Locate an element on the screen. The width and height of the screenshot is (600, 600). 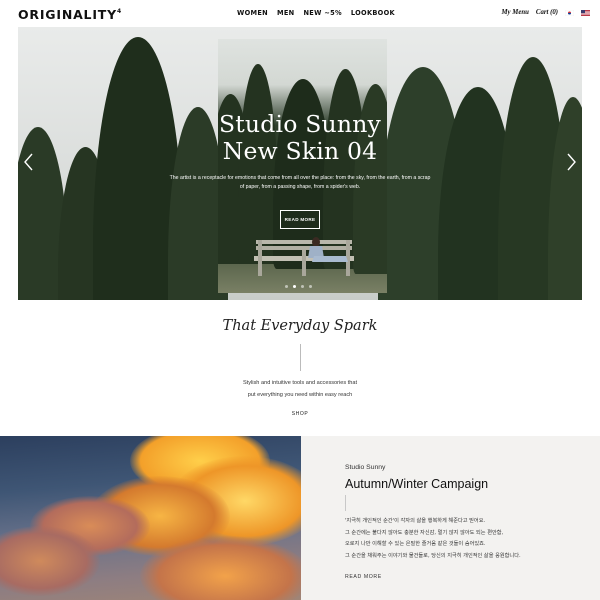
hero-title: Studio Sunny New Skin 04 is located at coordinates (300, 137).